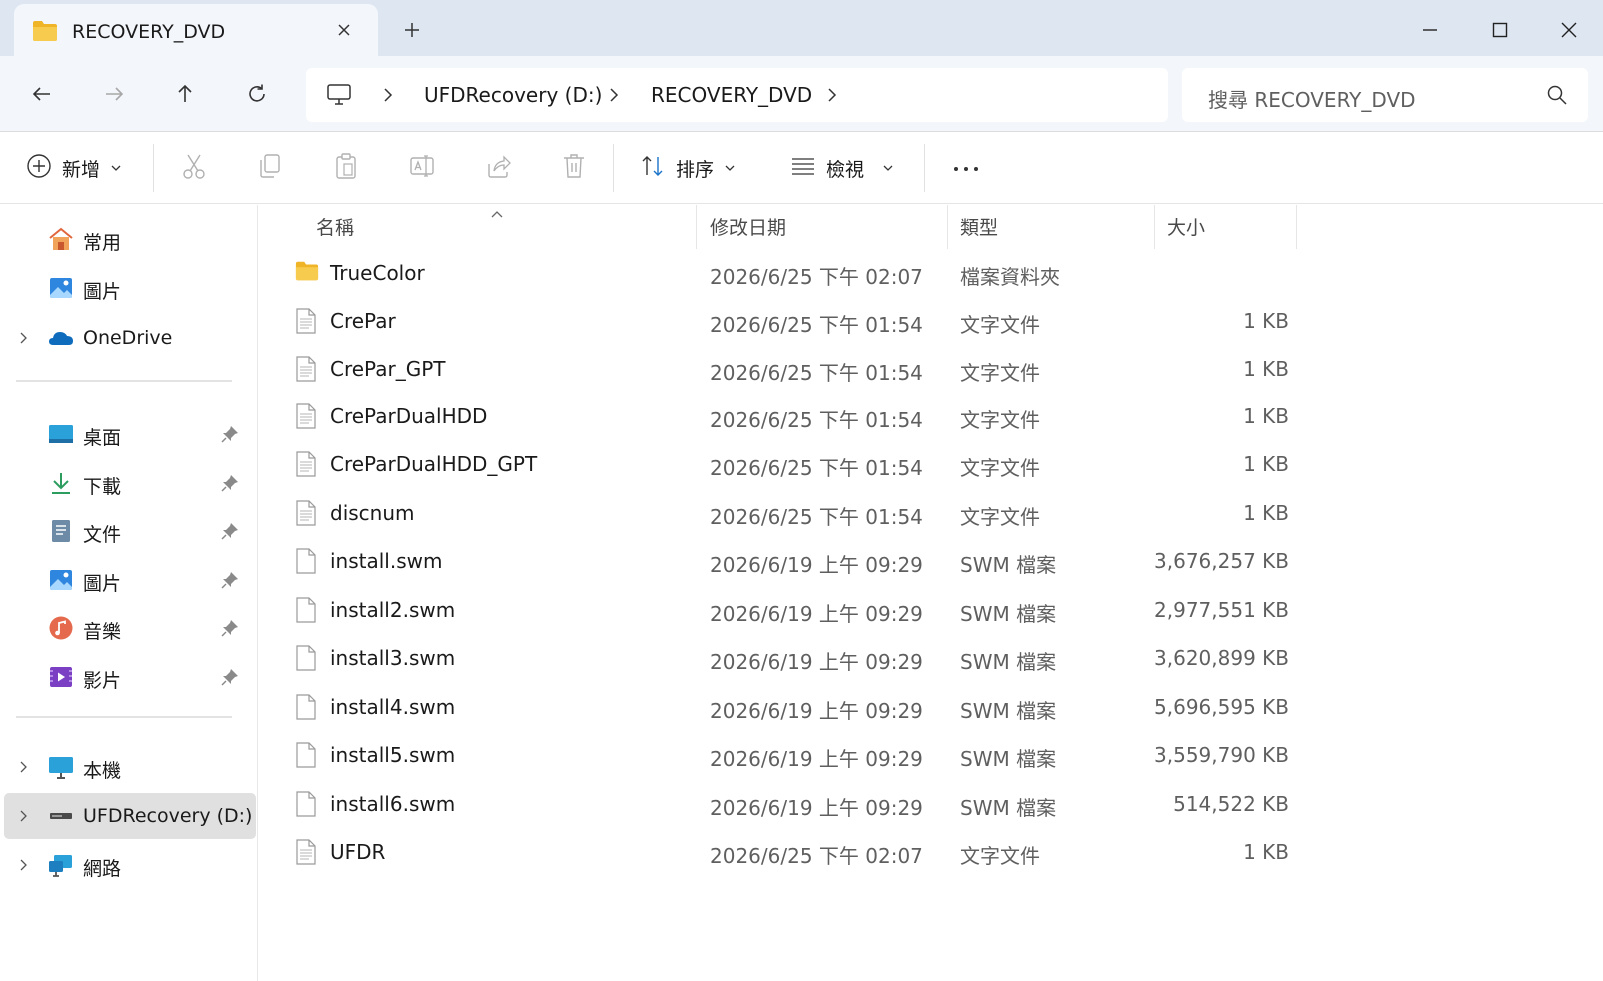 The image size is (1603, 981). I want to click on sidebar-item-this-pc: 本機, so click(128, 767).